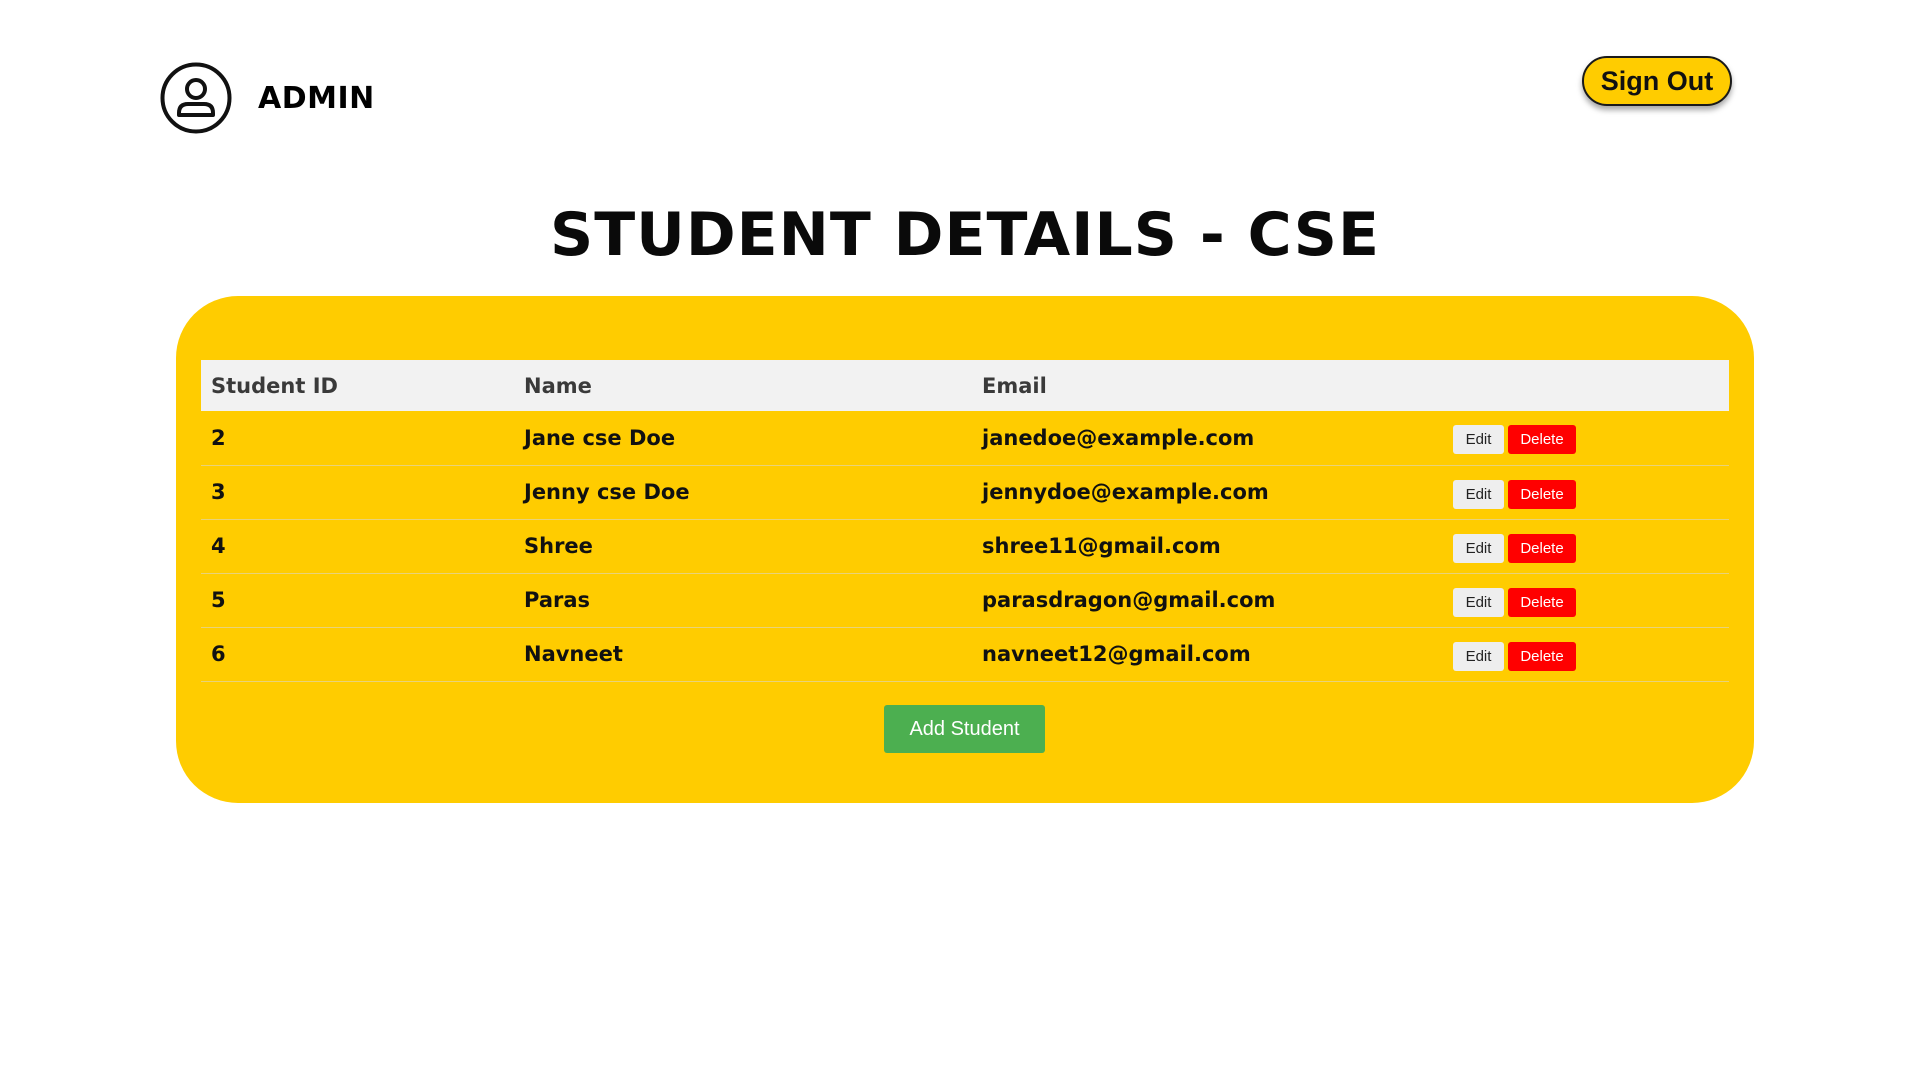 Image resolution: width=1920 pixels, height=1080 pixels. Describe the element at coordinates (218, 492) in the screenshot. I see `student-id-cell: 3` at that location.